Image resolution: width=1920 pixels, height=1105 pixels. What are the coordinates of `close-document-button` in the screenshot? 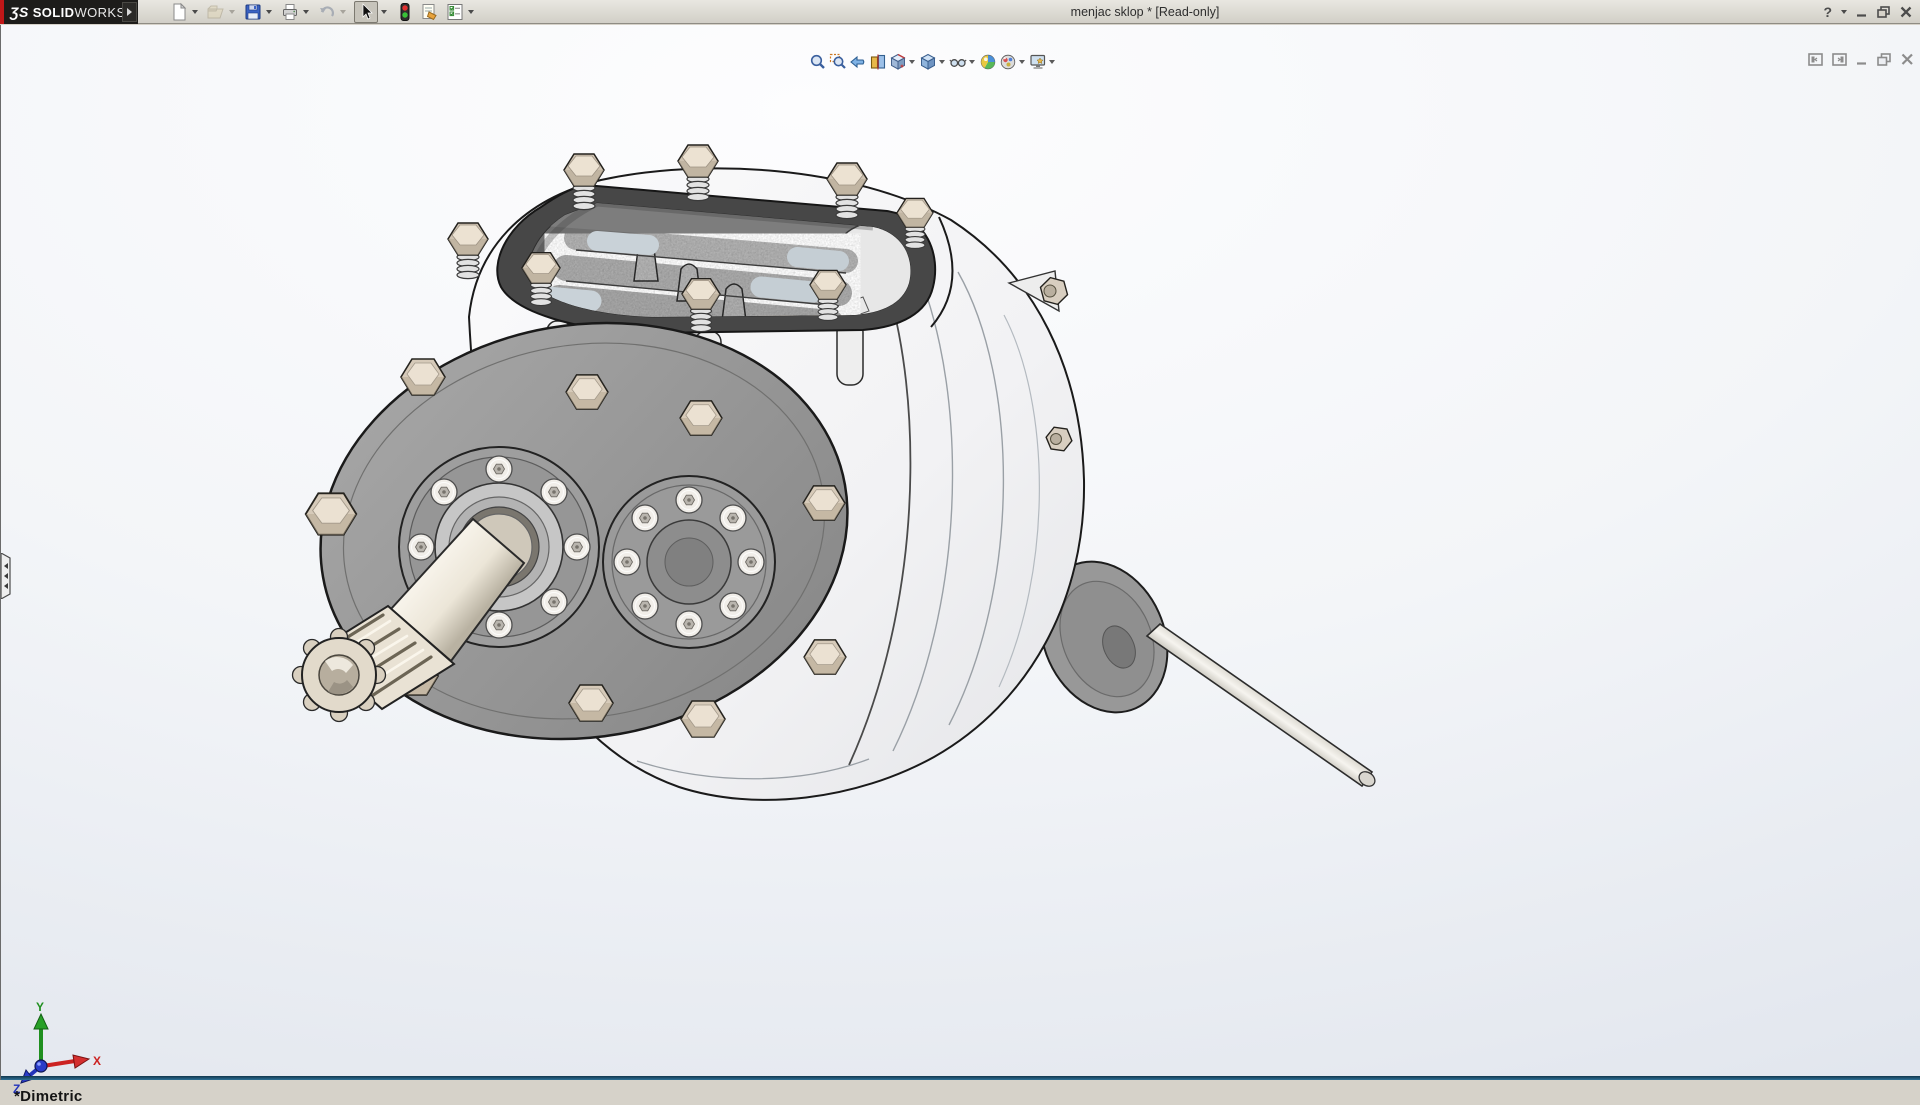 It's located at (1907, 59).